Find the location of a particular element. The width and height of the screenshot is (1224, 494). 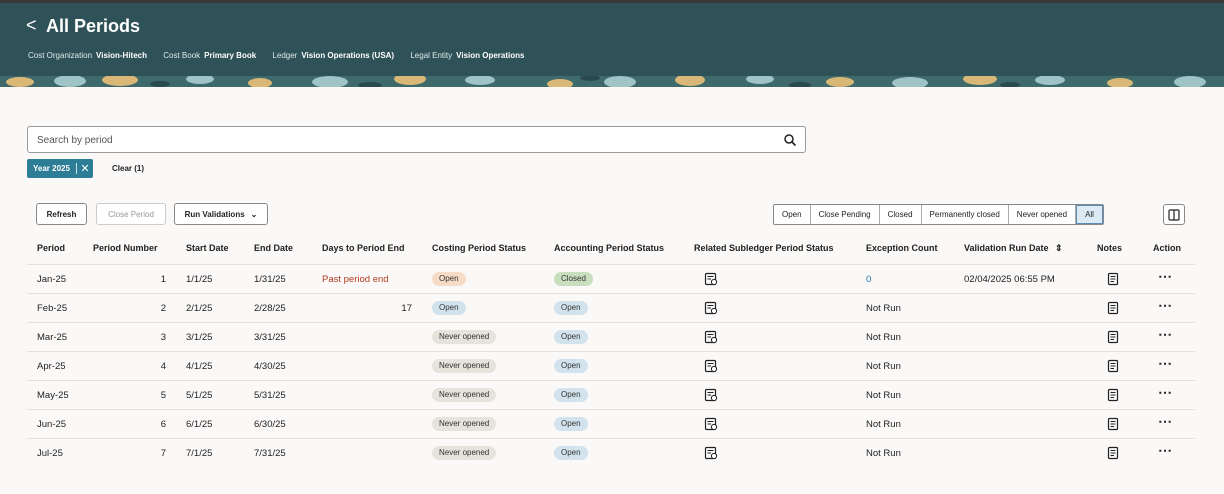

back-icon: < is located at coordinates (33, 25).